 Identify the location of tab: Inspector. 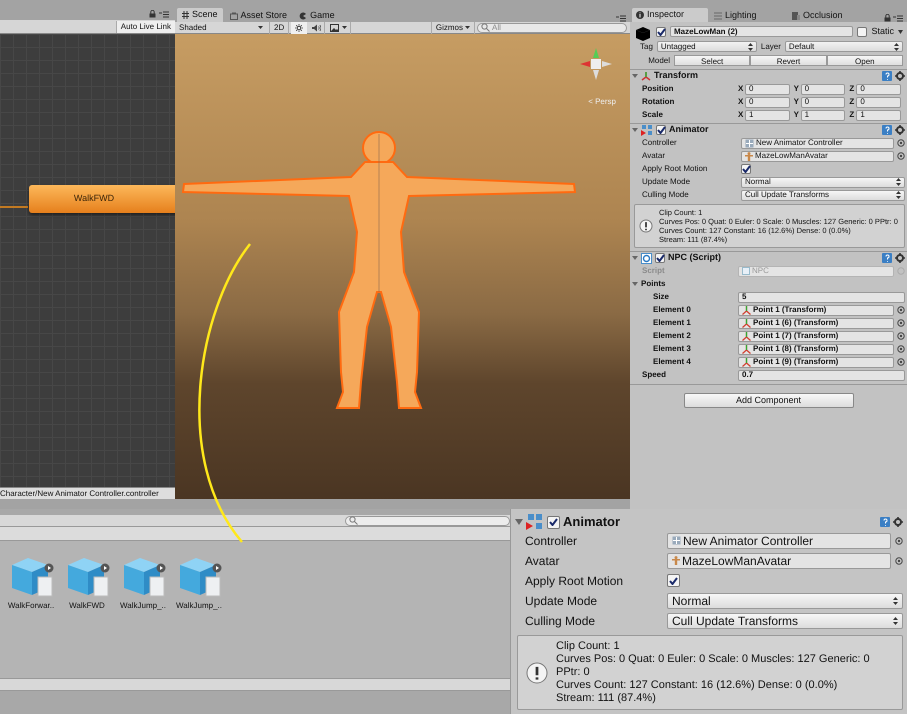
(670, 15).